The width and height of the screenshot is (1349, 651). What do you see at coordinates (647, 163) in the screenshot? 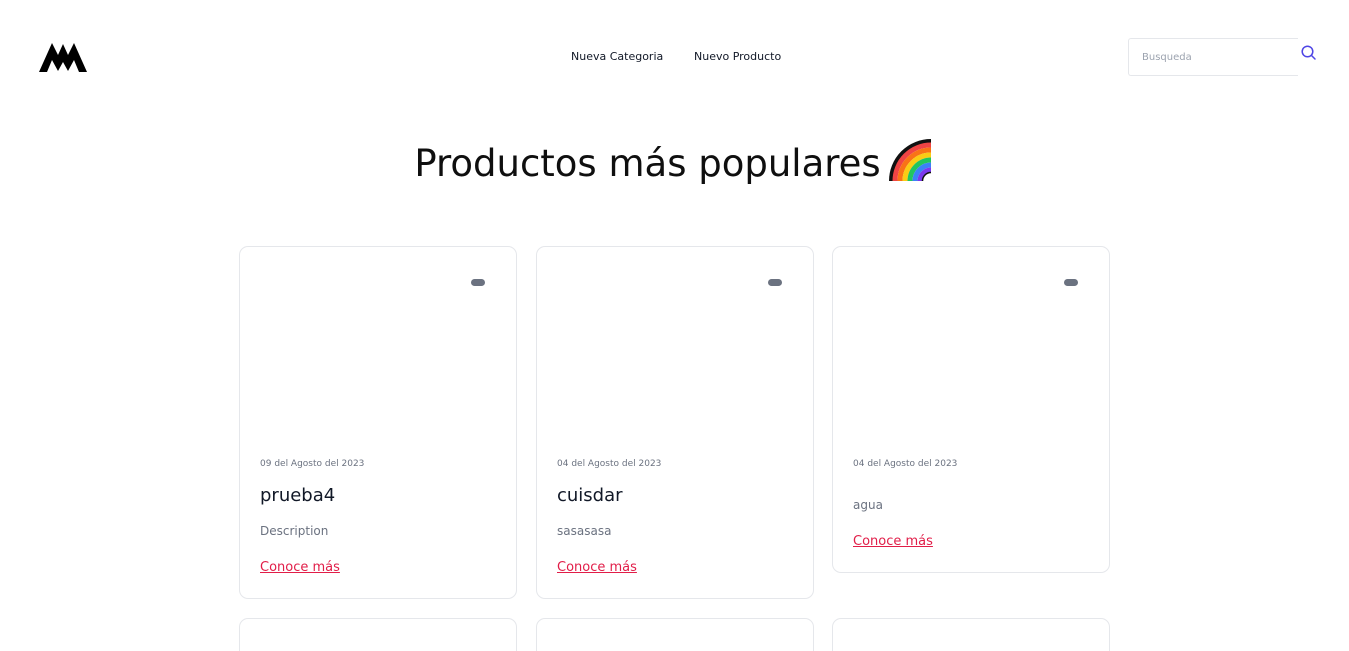
I see `page-title-text: Productos más populares` at bounding box center [647, 163].